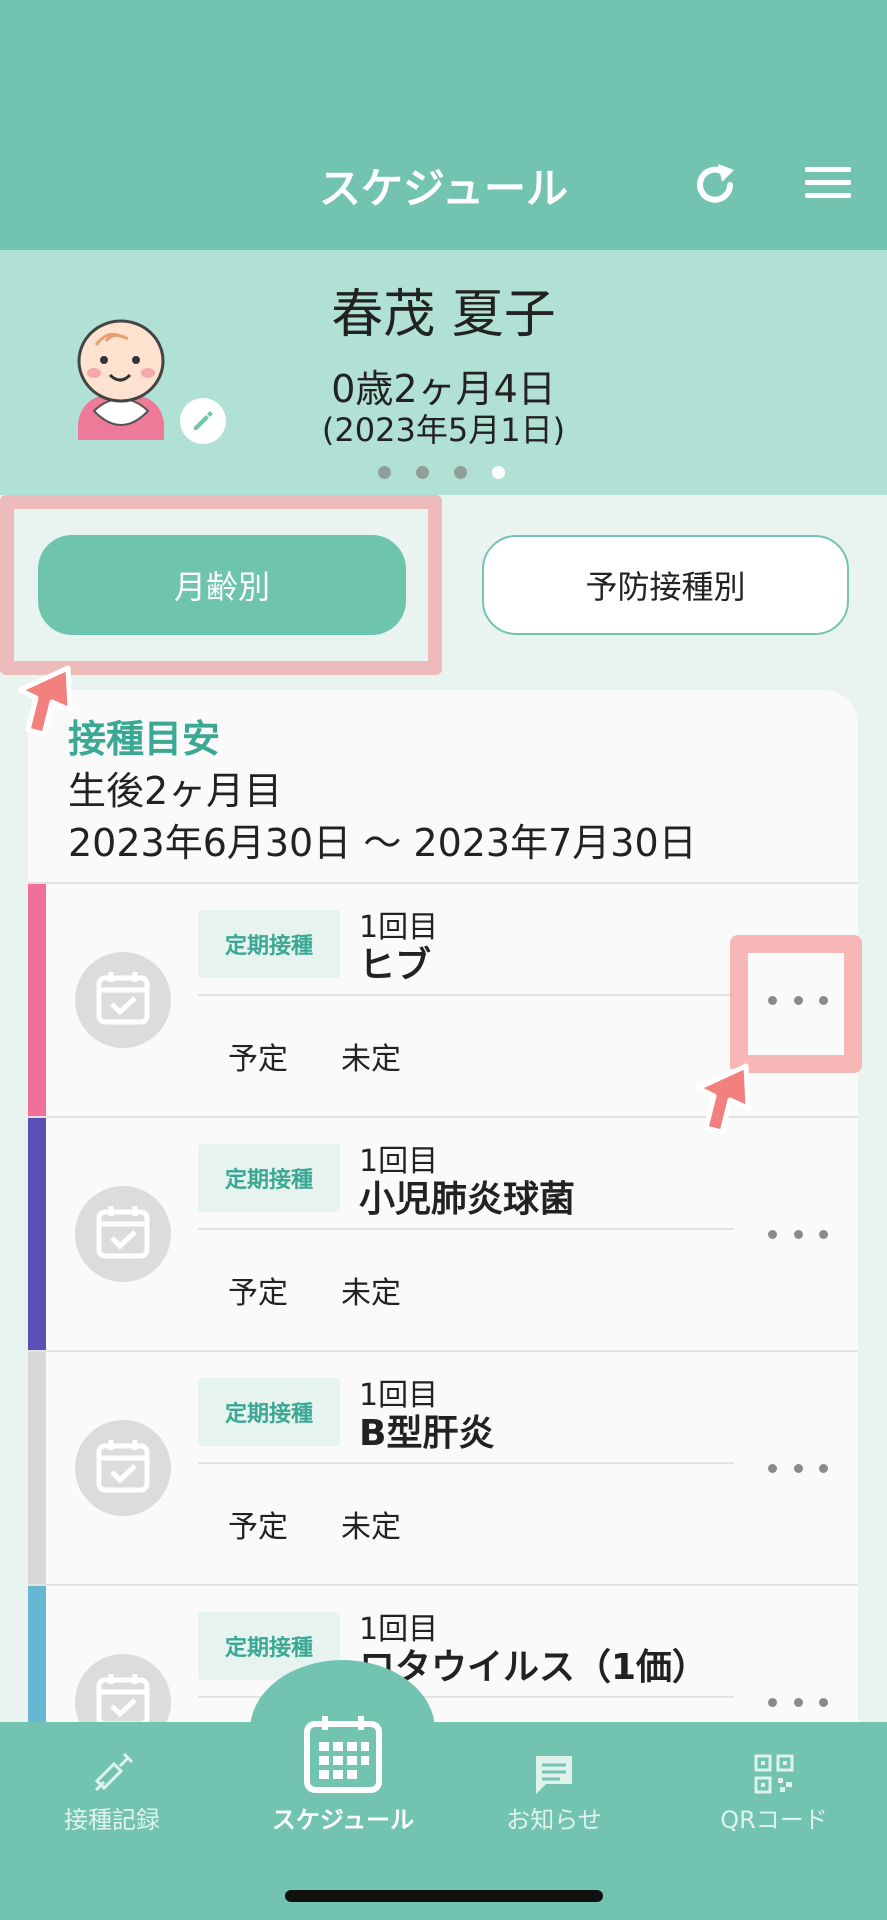  Describe the element at coordinates (382, 843) in the screenshot. I see `guide-date-range: 2023年6月30日 〜 2023年7月30日` at that location.